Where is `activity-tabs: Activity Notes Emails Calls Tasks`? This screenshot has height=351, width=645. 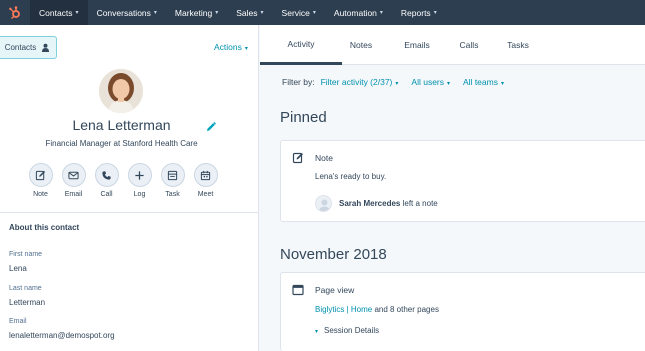
activity-tabs: Activity Notes Emails Calls Tasks is located at coordinates (452, 45).